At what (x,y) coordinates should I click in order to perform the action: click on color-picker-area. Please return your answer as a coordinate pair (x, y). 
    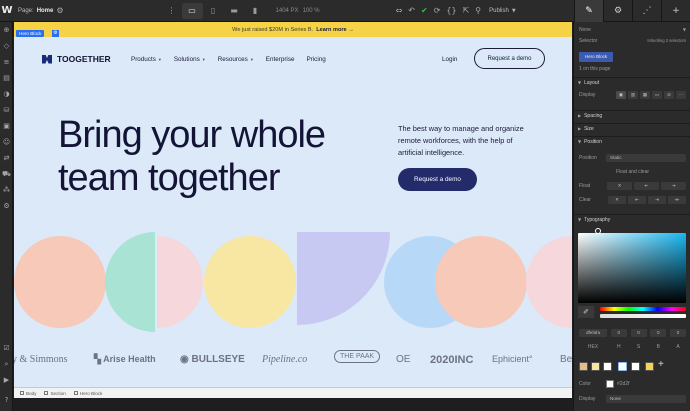
    Looking at the image, I should click on (632, 268).